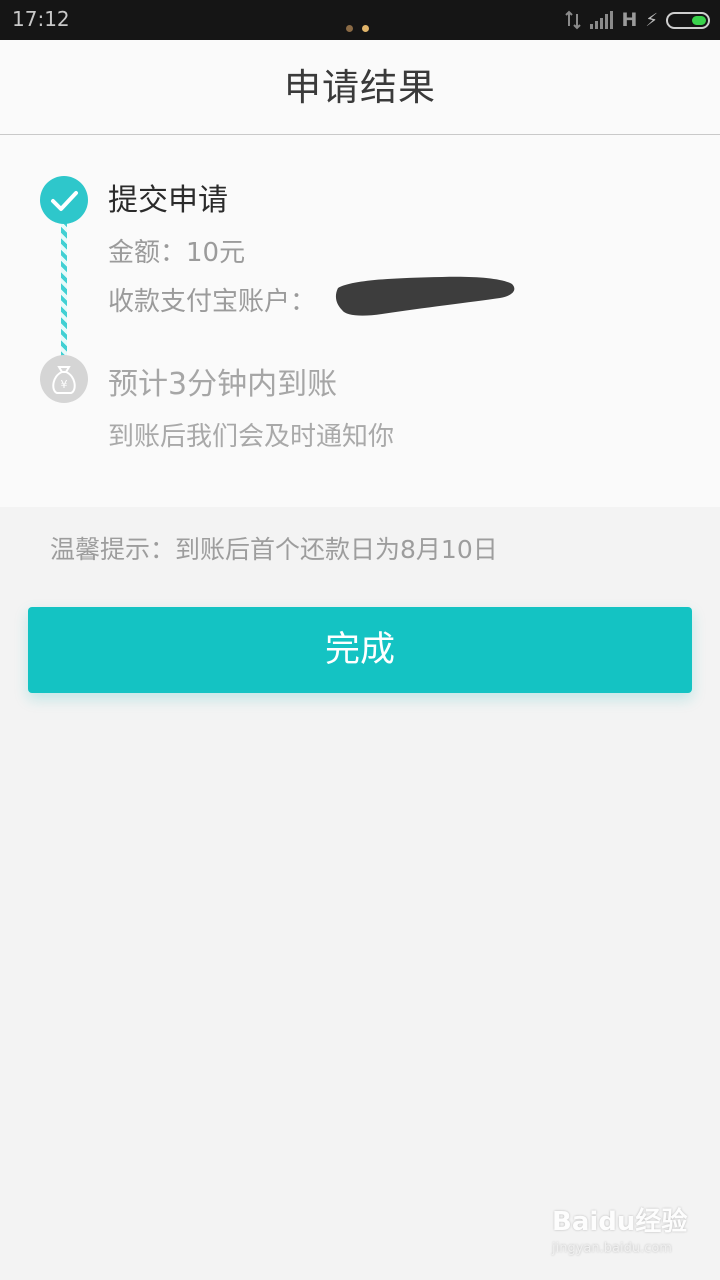 The image size is (720, 1280). I want to click on step-done-indicator, so click(64, 200).